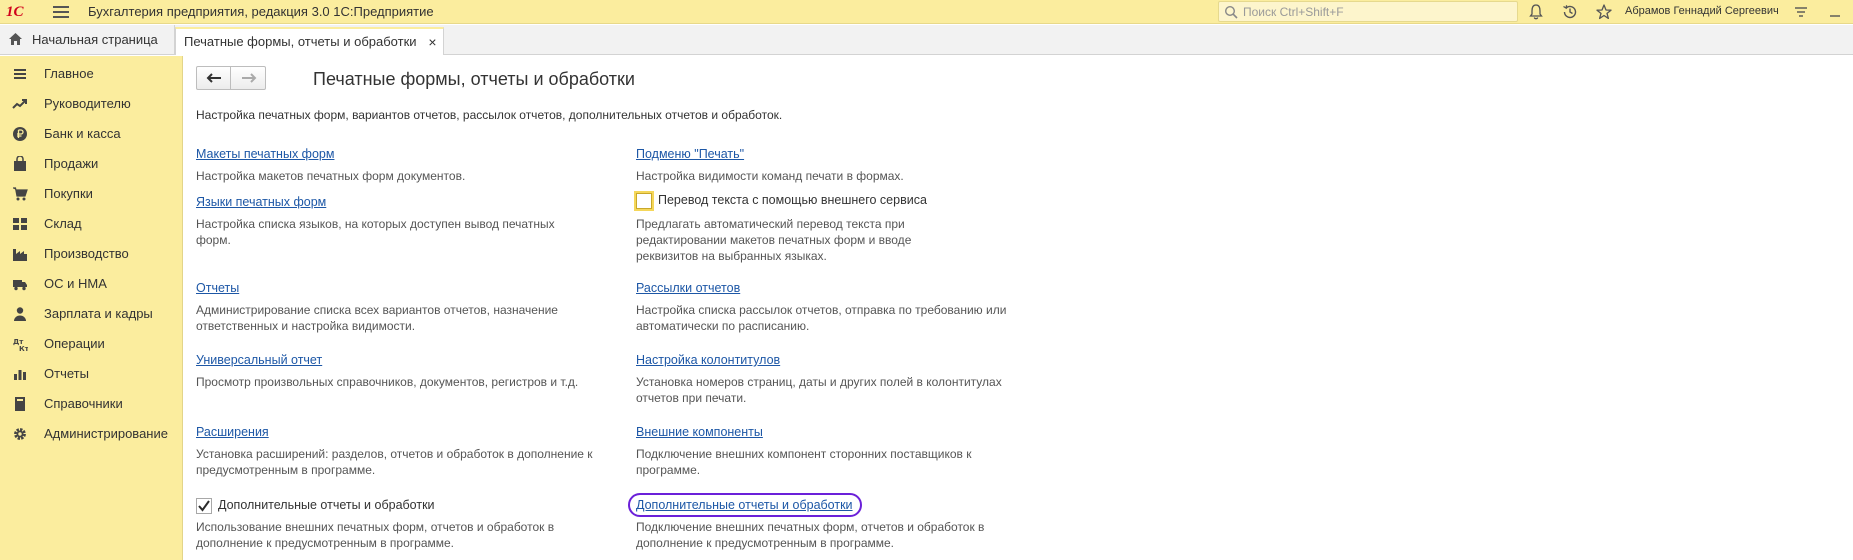 This screenshot has width=1853, height=560. I want to click on additional-reports-checkbox, so click(204, 506).